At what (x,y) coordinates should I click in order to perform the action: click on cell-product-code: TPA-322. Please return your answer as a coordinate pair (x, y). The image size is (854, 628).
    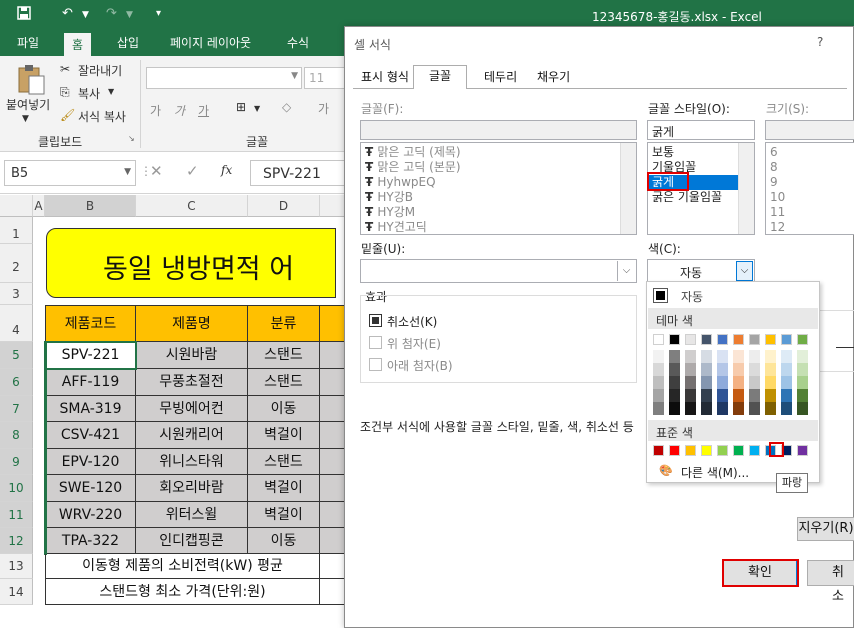
    Looking at the image, I should click on (90, 541).